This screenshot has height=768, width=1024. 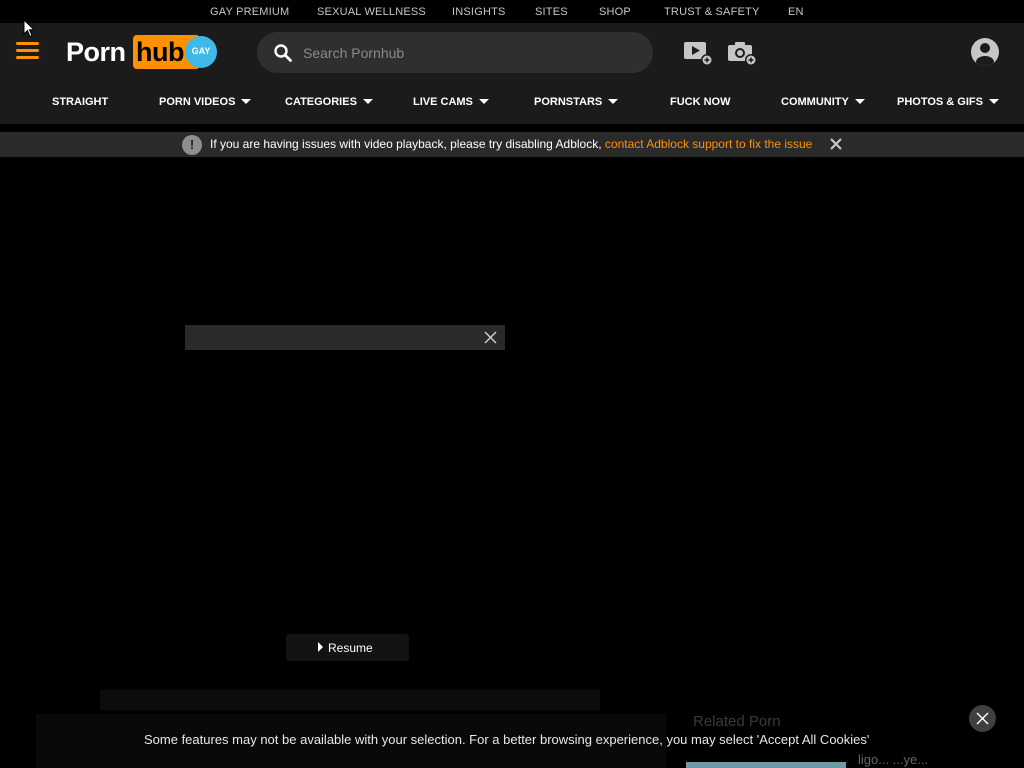 I want to click on nav-item-straight: STRAIGHT, so click(x=80, y=102).